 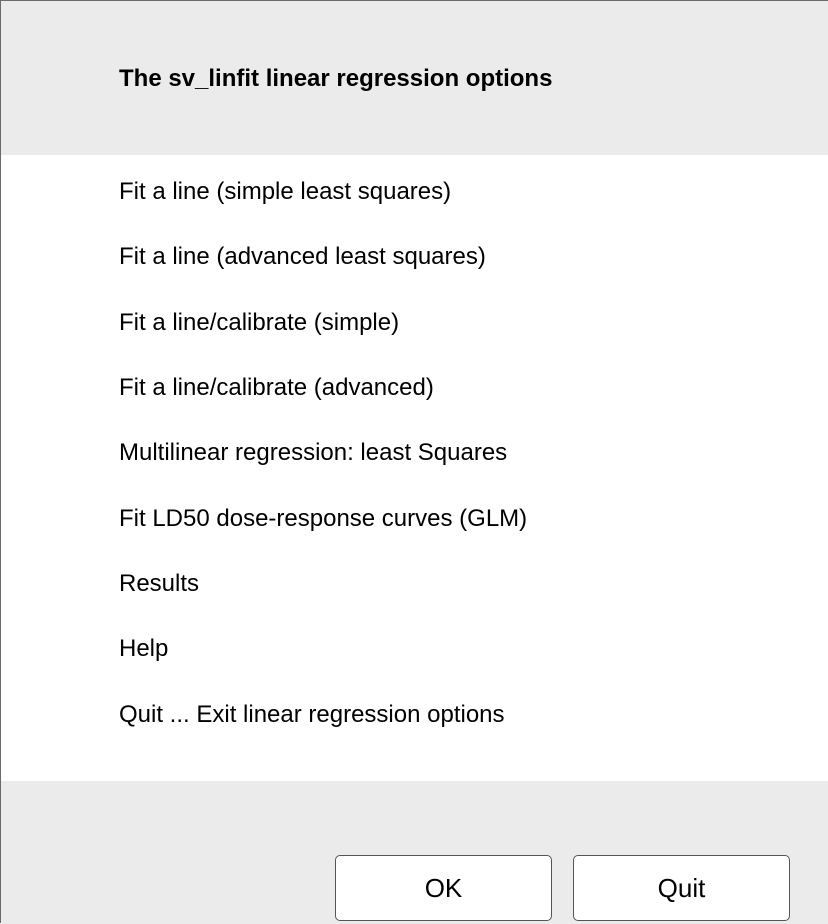 What do you see at coordinates (312, 715) in the screenshot?
I see `option-quit-exit: Quit ... Exit linear regression options` at bounding box center [312, 715].